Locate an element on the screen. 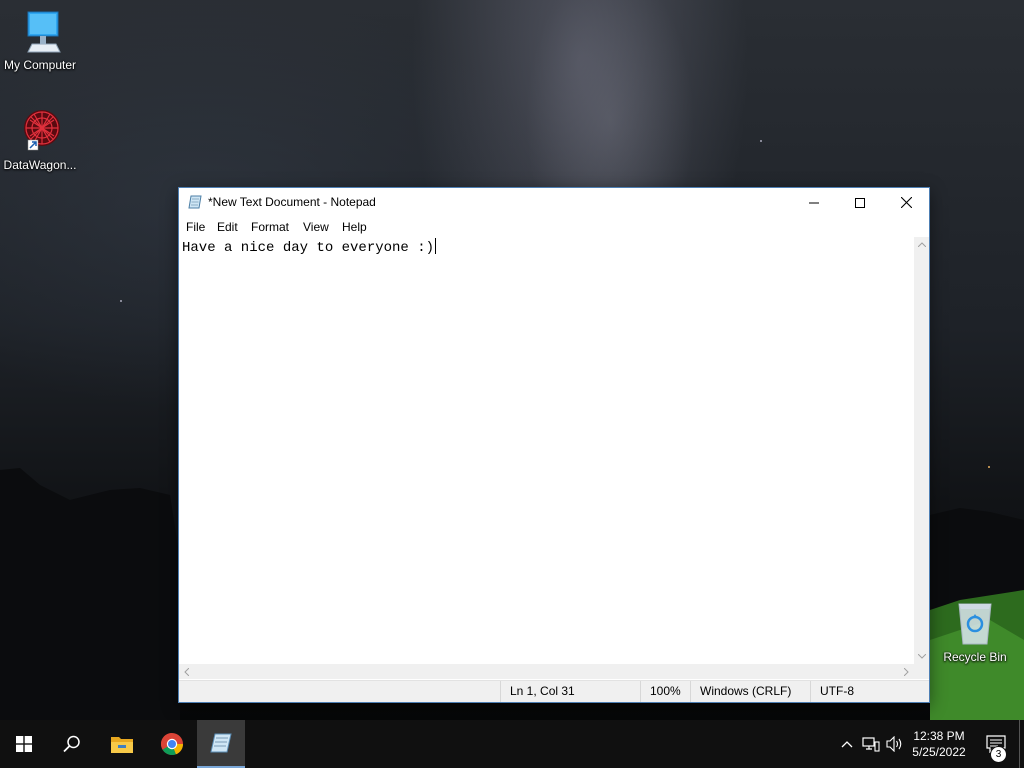 This screenshot has height=768, width=1024. desktop-icon-my-computer: My Computer is located at coordinates (40, 40).